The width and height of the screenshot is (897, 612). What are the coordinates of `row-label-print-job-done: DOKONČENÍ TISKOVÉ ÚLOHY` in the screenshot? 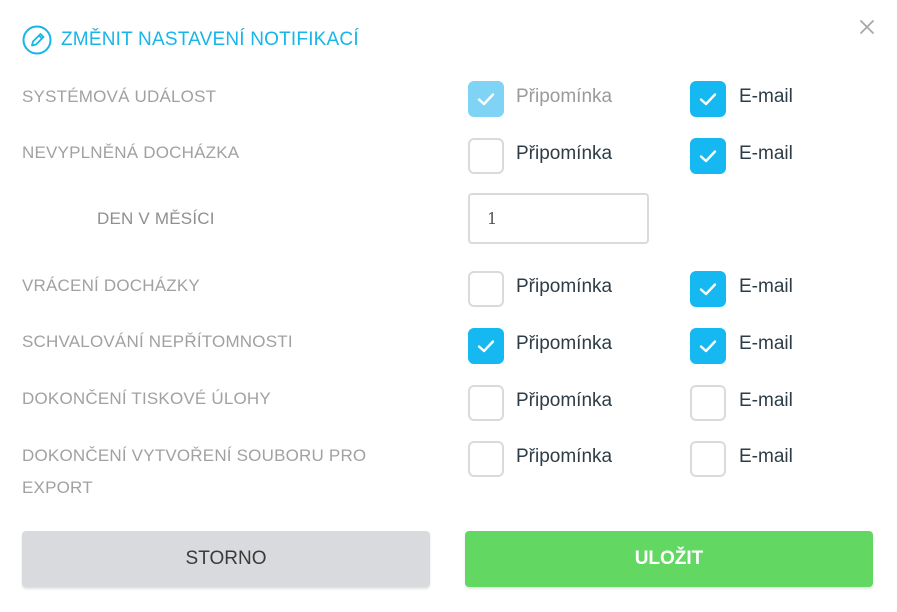 It's located at (146, 398).